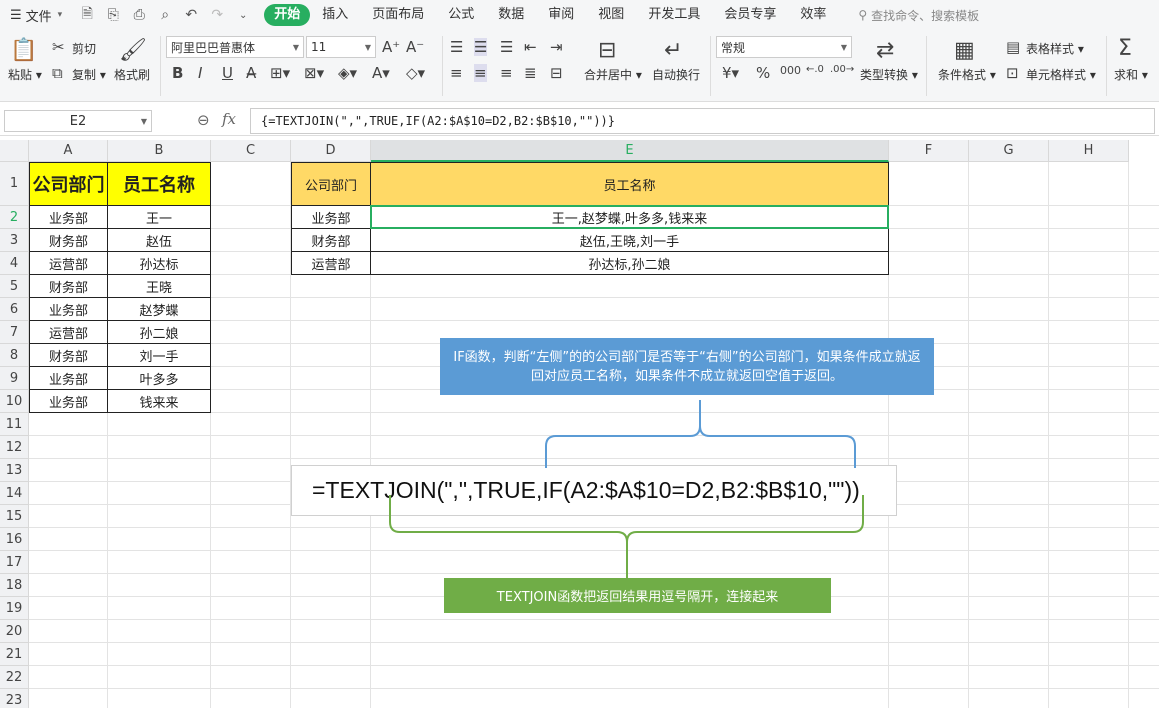 This screenshot has width=1159, height=708. Describe the element at coordinates (967, 74) in the screenshot. I see `conditional-format-button: 条件格式 ▾` at that location.